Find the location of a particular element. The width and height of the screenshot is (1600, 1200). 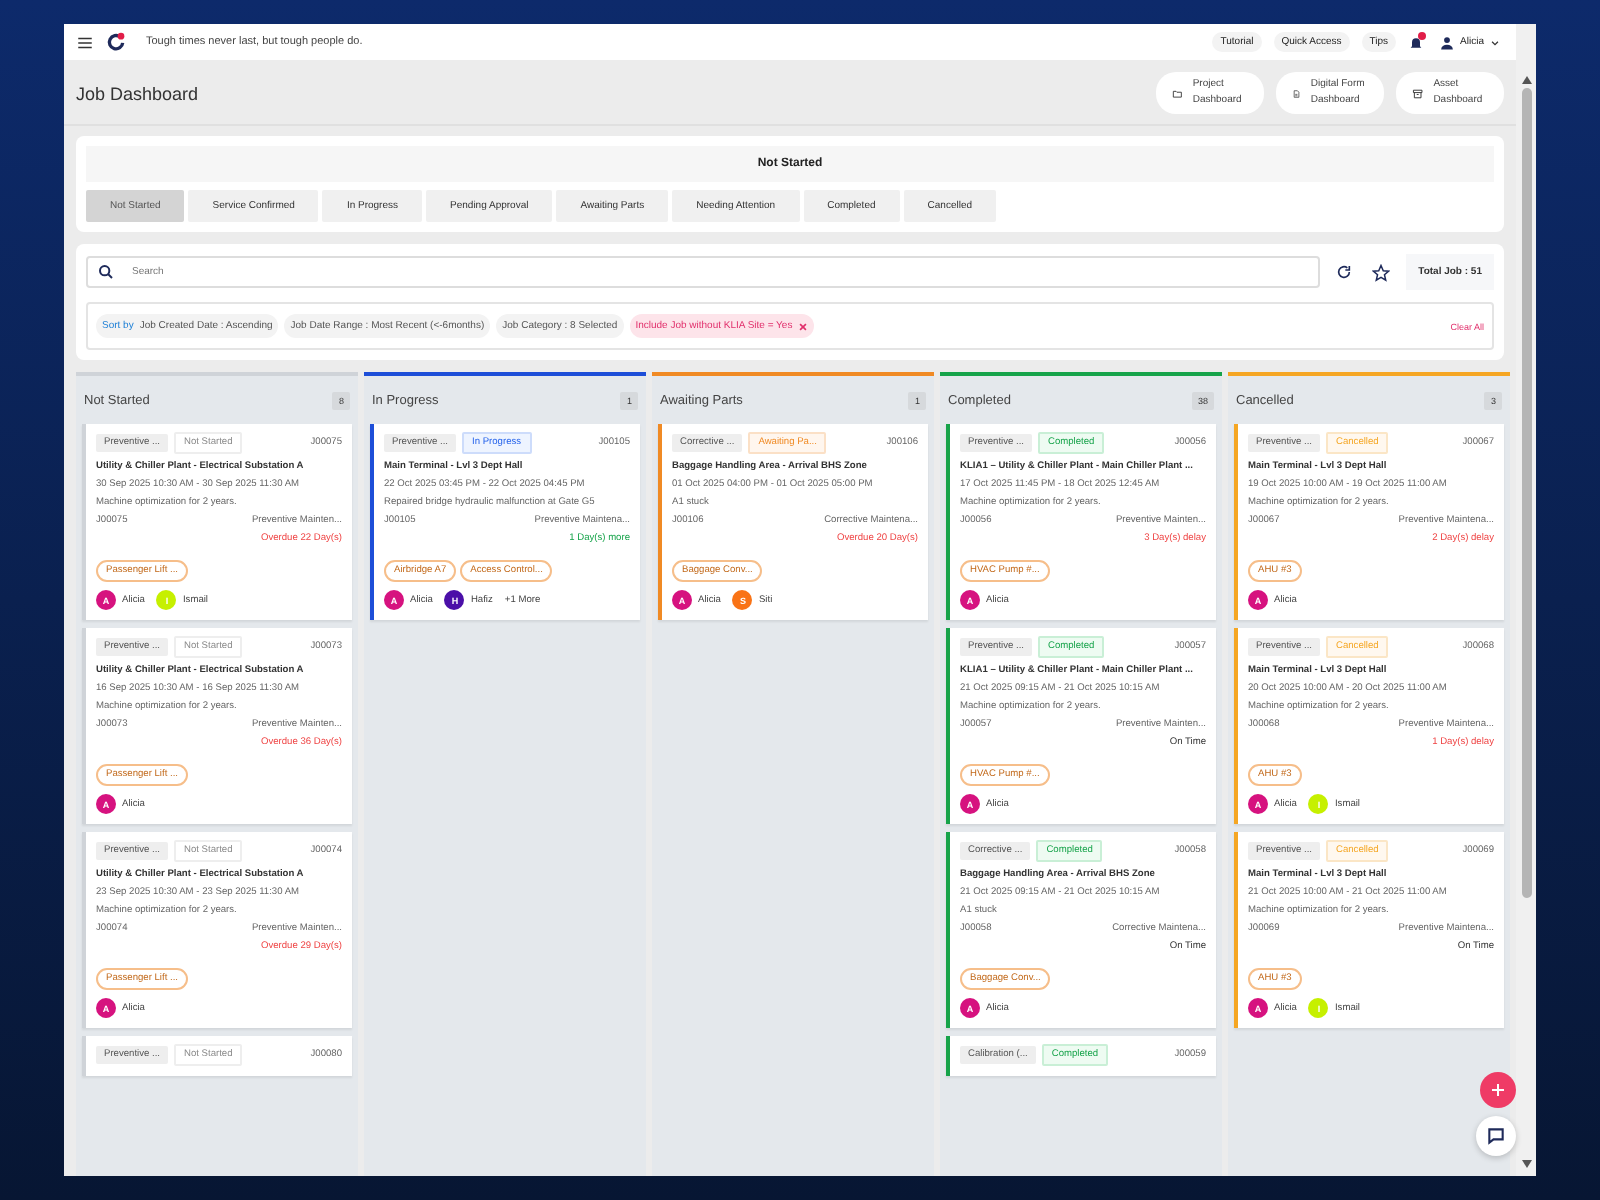

scroll-up-icon is located at coordinates (1526, 80).